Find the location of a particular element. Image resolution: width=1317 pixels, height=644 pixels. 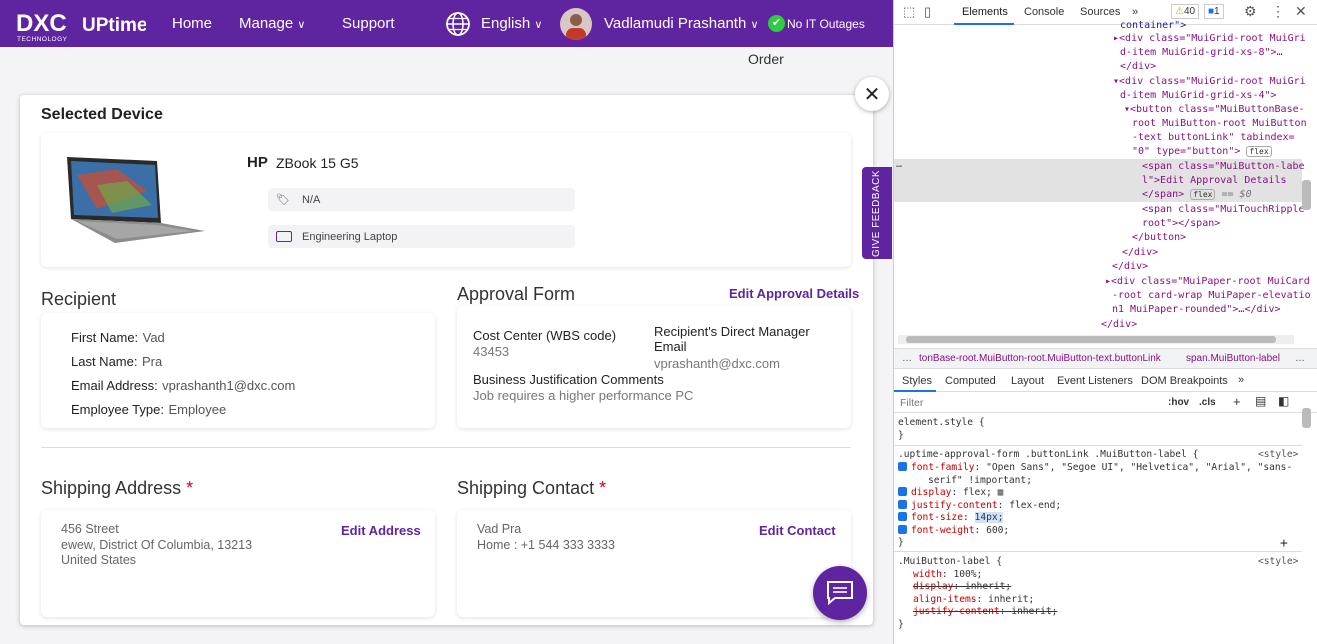

horizontal-scrollbar is located at coordinates (1096, 339).